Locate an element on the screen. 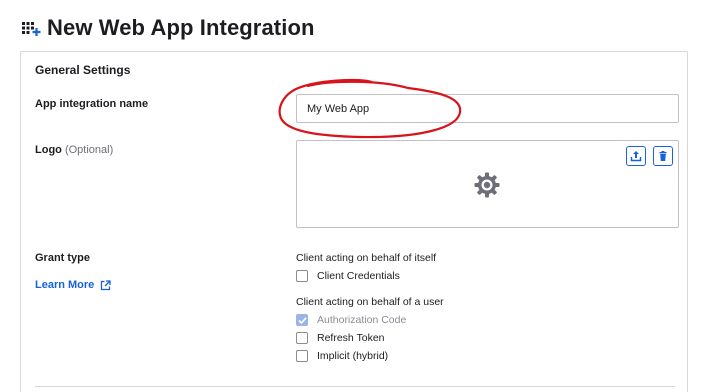 This screenshot has height=392, width=720. trash-icon is located at coordinates (663, 156).